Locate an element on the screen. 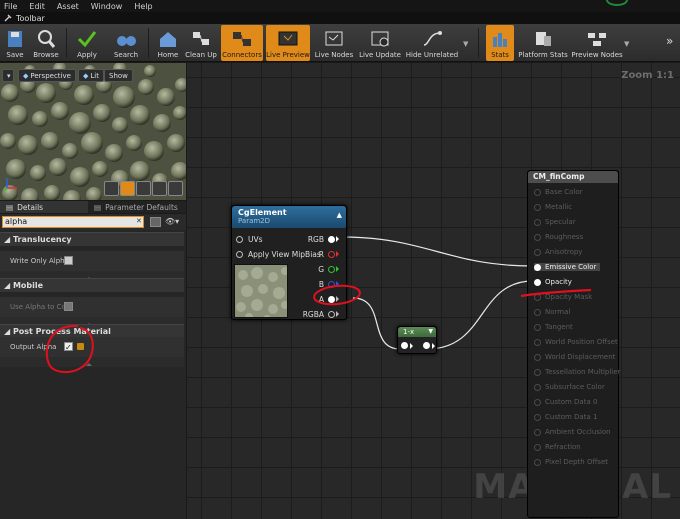 The image size is (680, 519). material-input-specular: Specular is located at coordinates (555, 222).